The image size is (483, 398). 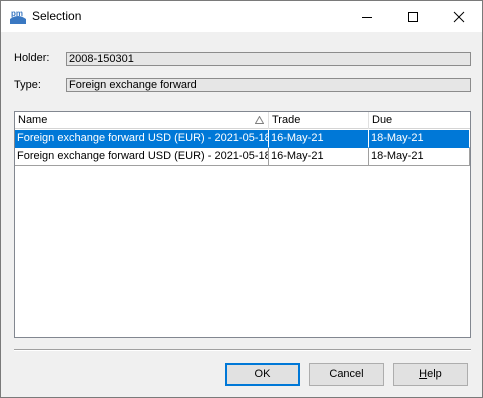 What do you see at coordinates (262, 374) in the screenshot?
I see `ok-button: OK` at bounding box center [262, 374].